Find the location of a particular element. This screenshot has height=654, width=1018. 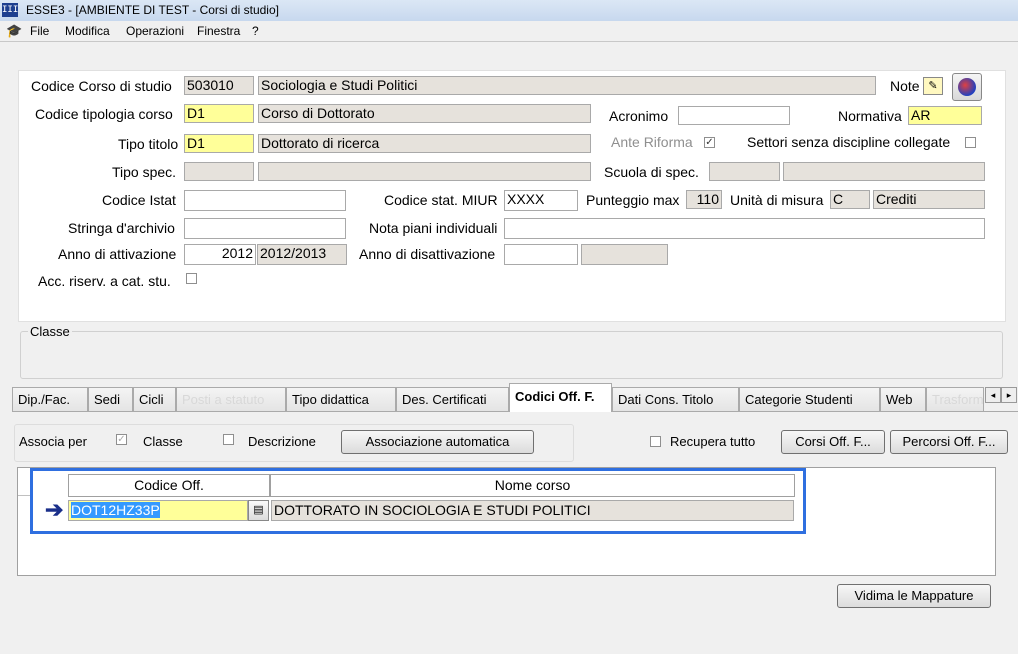

settori-label: Settori senza discipline collegate is located at coordinates (849, 142).